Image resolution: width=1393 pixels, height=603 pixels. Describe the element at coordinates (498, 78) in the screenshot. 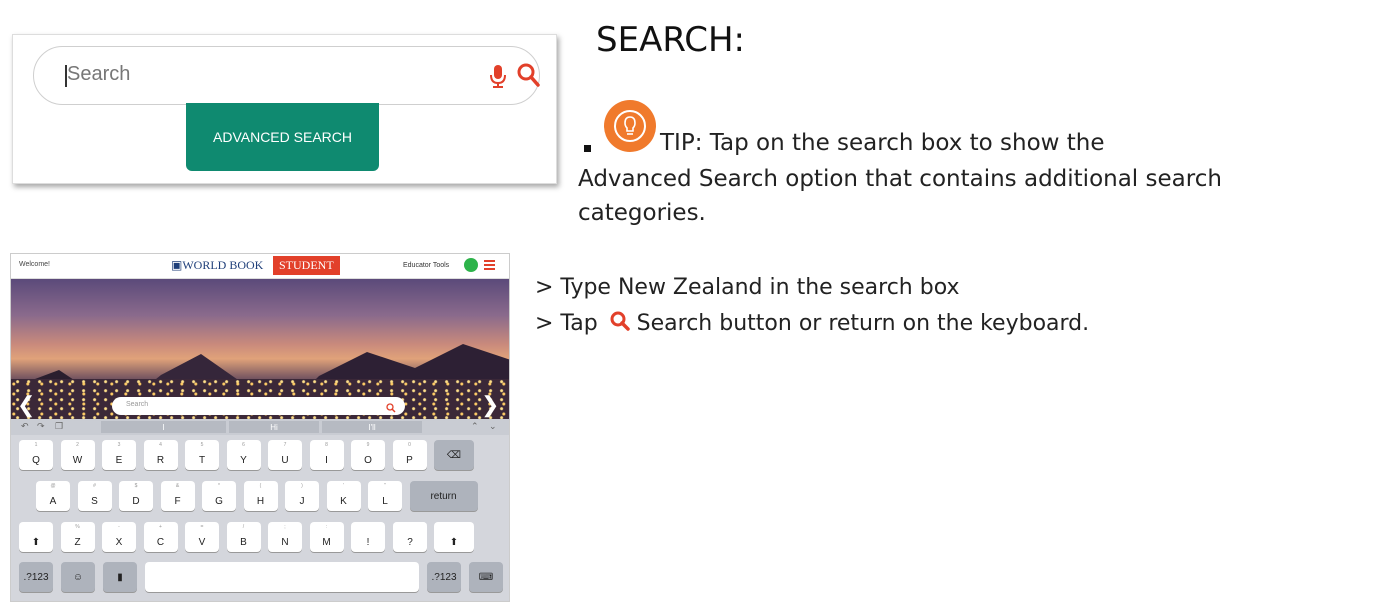

I see `mic-icon` at that location.